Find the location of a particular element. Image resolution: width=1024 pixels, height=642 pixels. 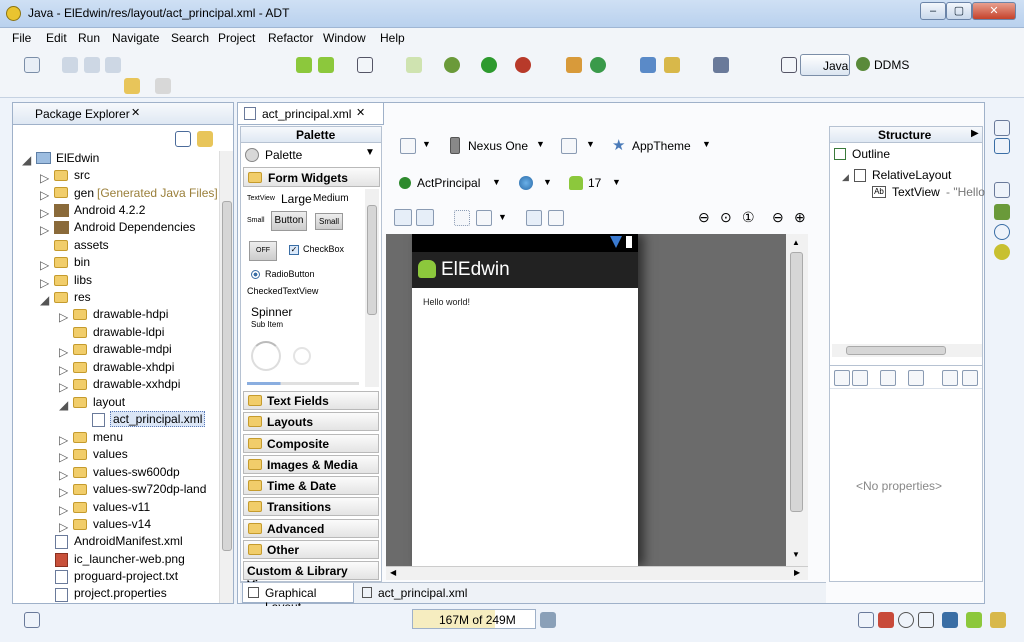

tree-item-gen: gen is located at coordinates (84, 193).